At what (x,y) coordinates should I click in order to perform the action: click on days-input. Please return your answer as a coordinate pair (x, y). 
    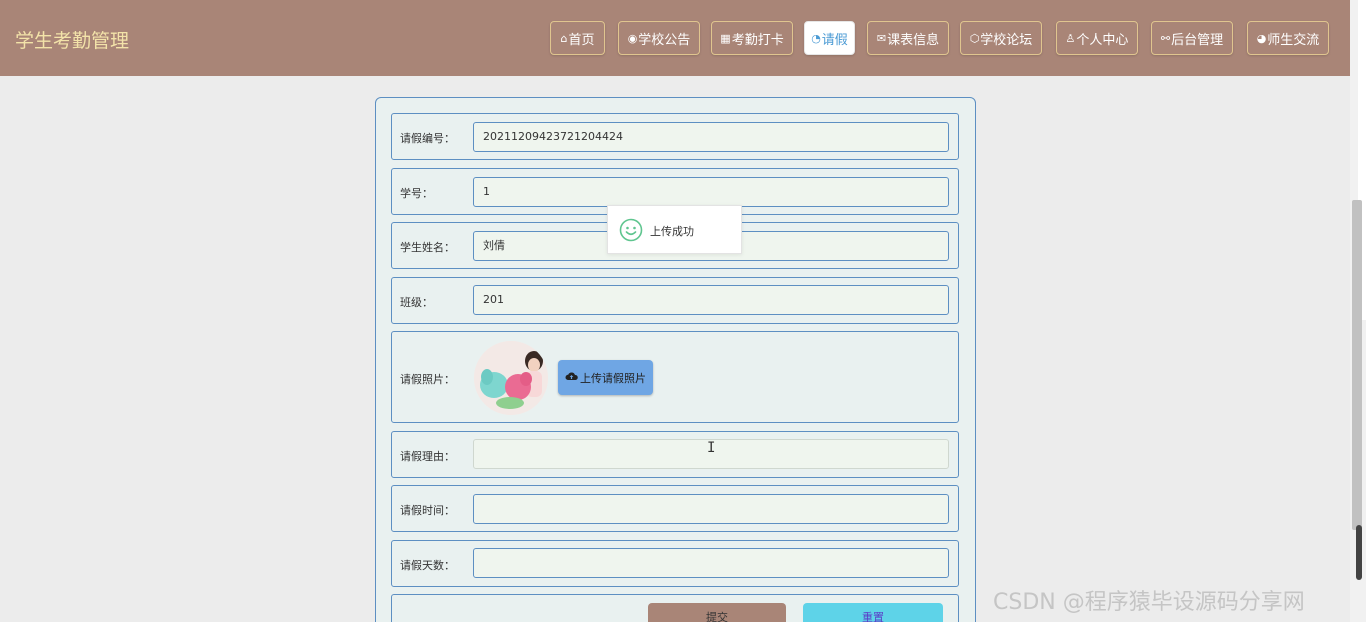
    Looking at the image, I should click on (711, 563).